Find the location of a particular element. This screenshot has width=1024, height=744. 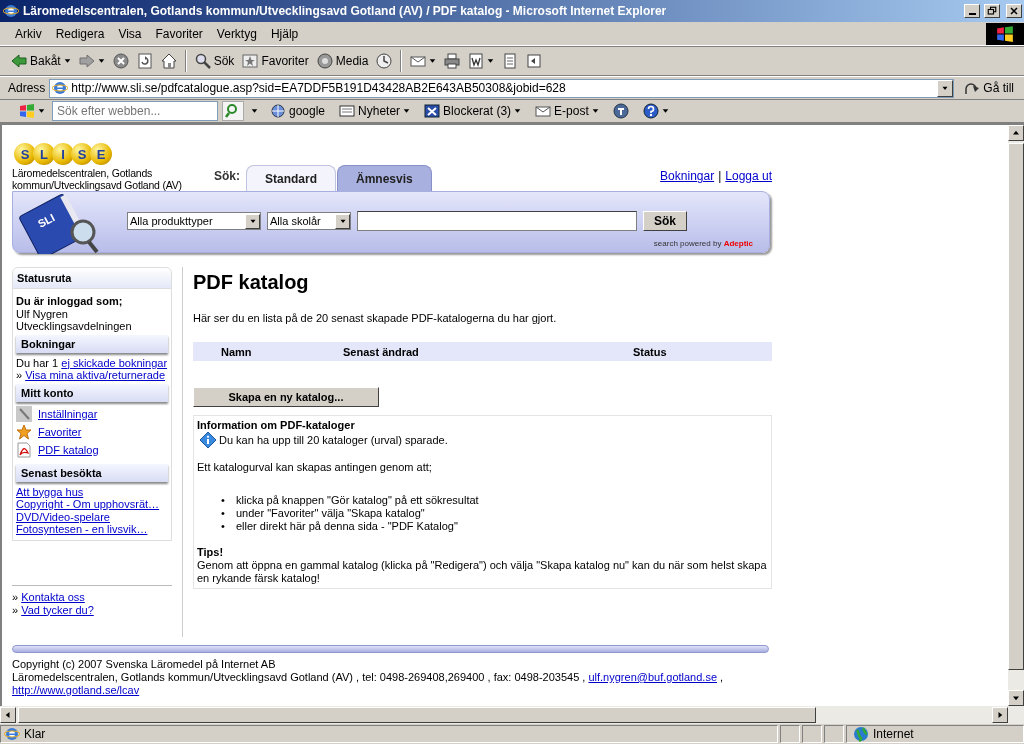

forward-arrow-icon is located at coordinates (86, 61).